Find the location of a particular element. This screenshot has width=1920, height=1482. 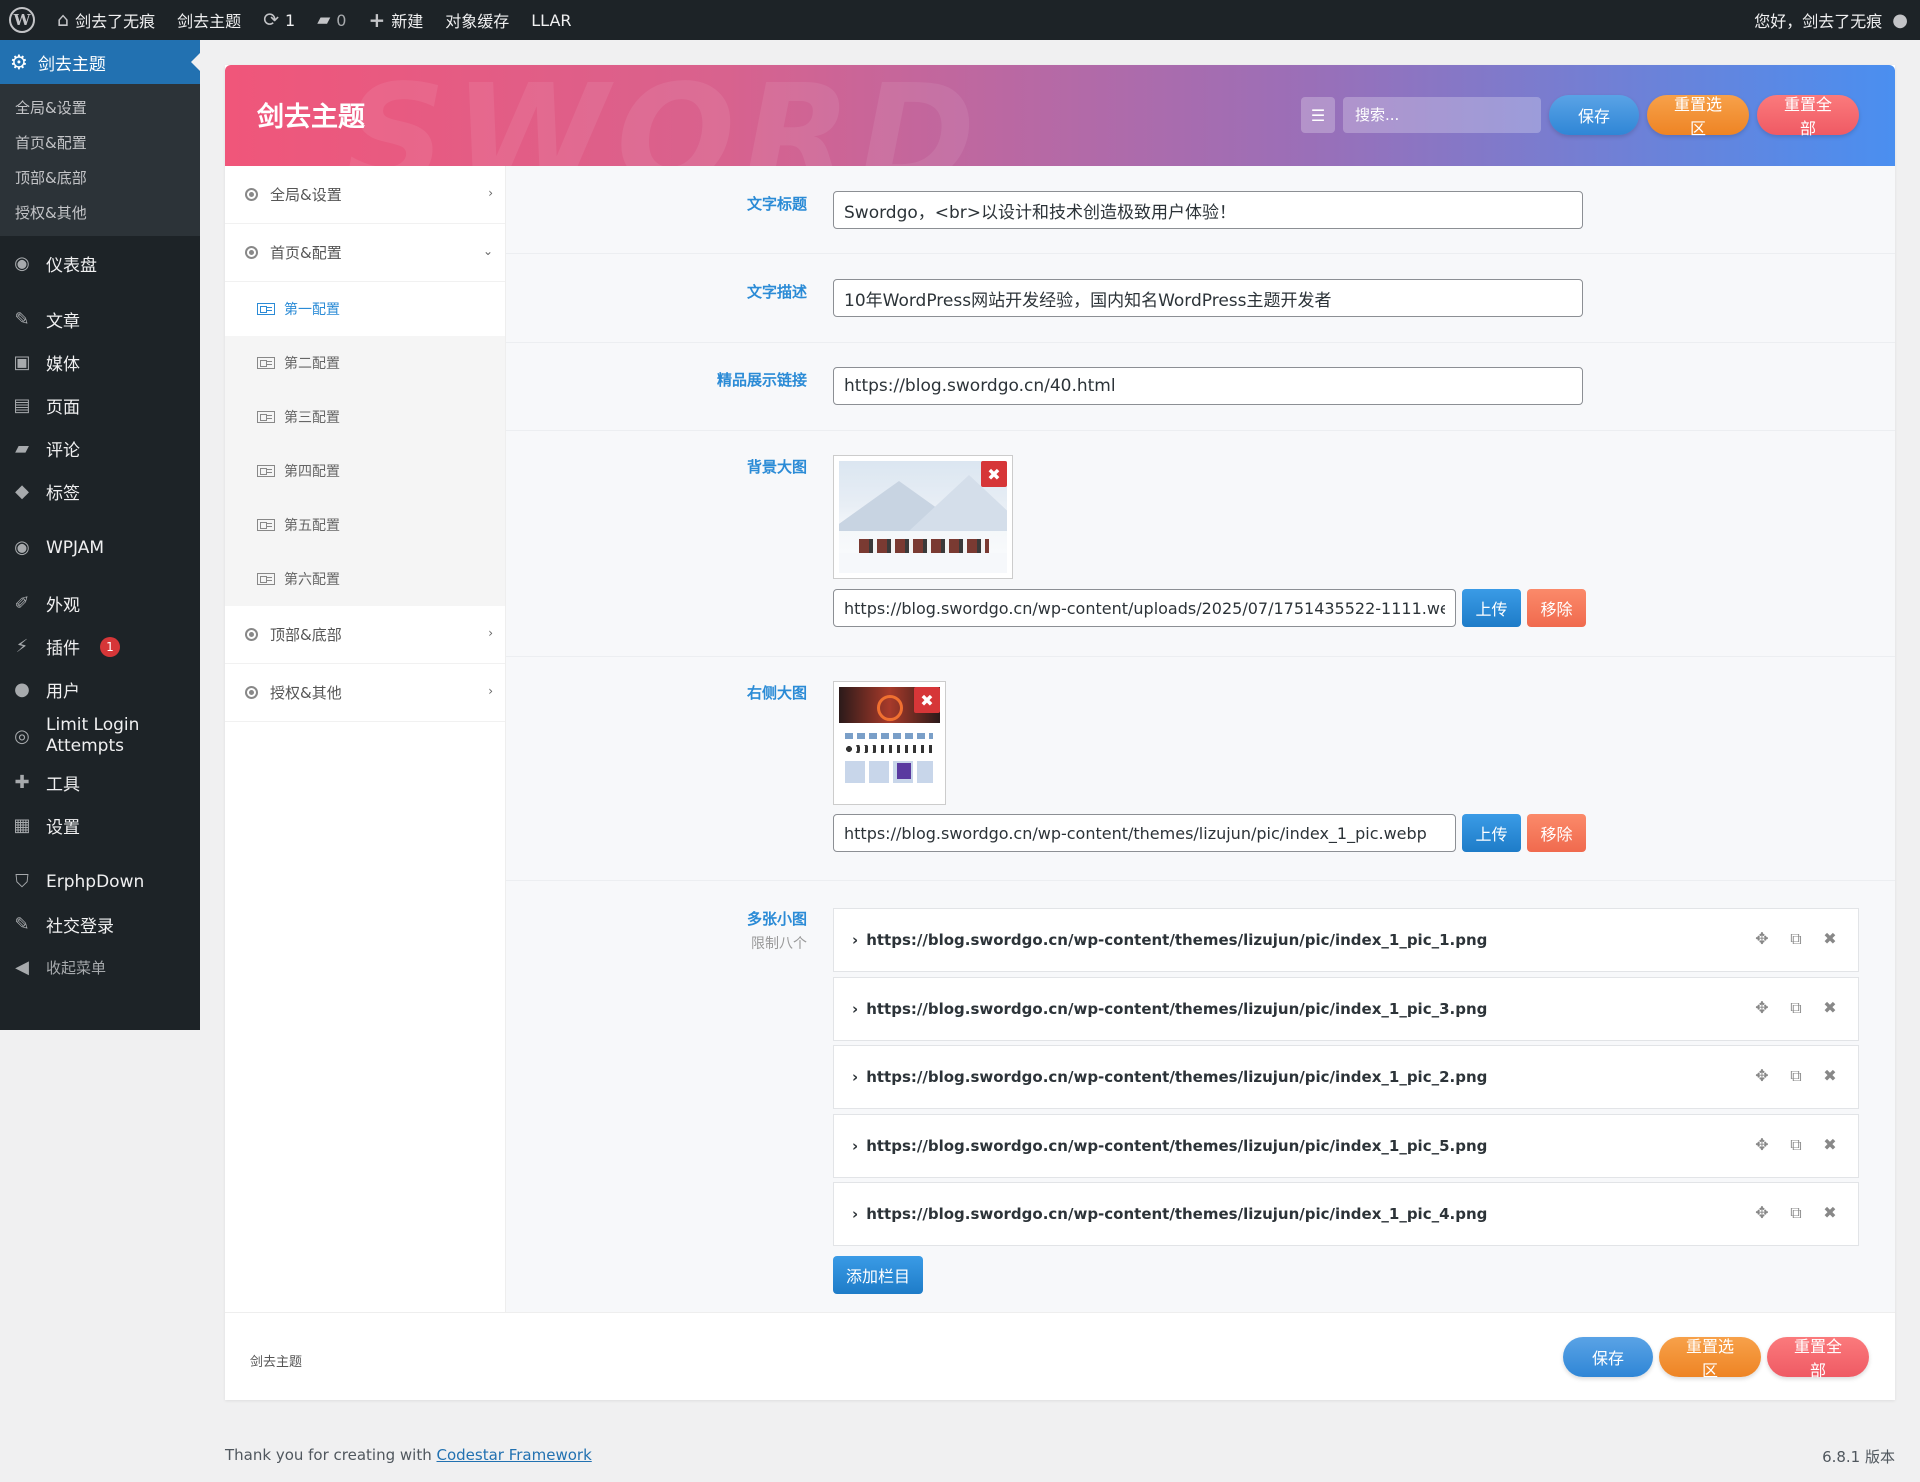

nav-sub-item-2: 第二配置 is located at coordinates (365, 363).